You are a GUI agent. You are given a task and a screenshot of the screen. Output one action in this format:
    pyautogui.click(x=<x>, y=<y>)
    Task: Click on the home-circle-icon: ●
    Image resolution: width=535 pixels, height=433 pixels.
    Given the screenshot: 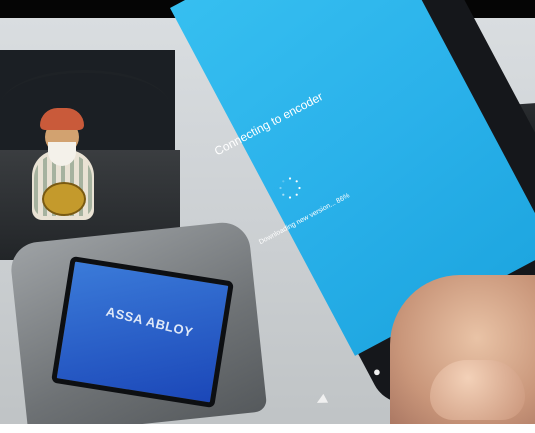 What is the action you would take?
    pyautogui.click(x=377, y=371)
    